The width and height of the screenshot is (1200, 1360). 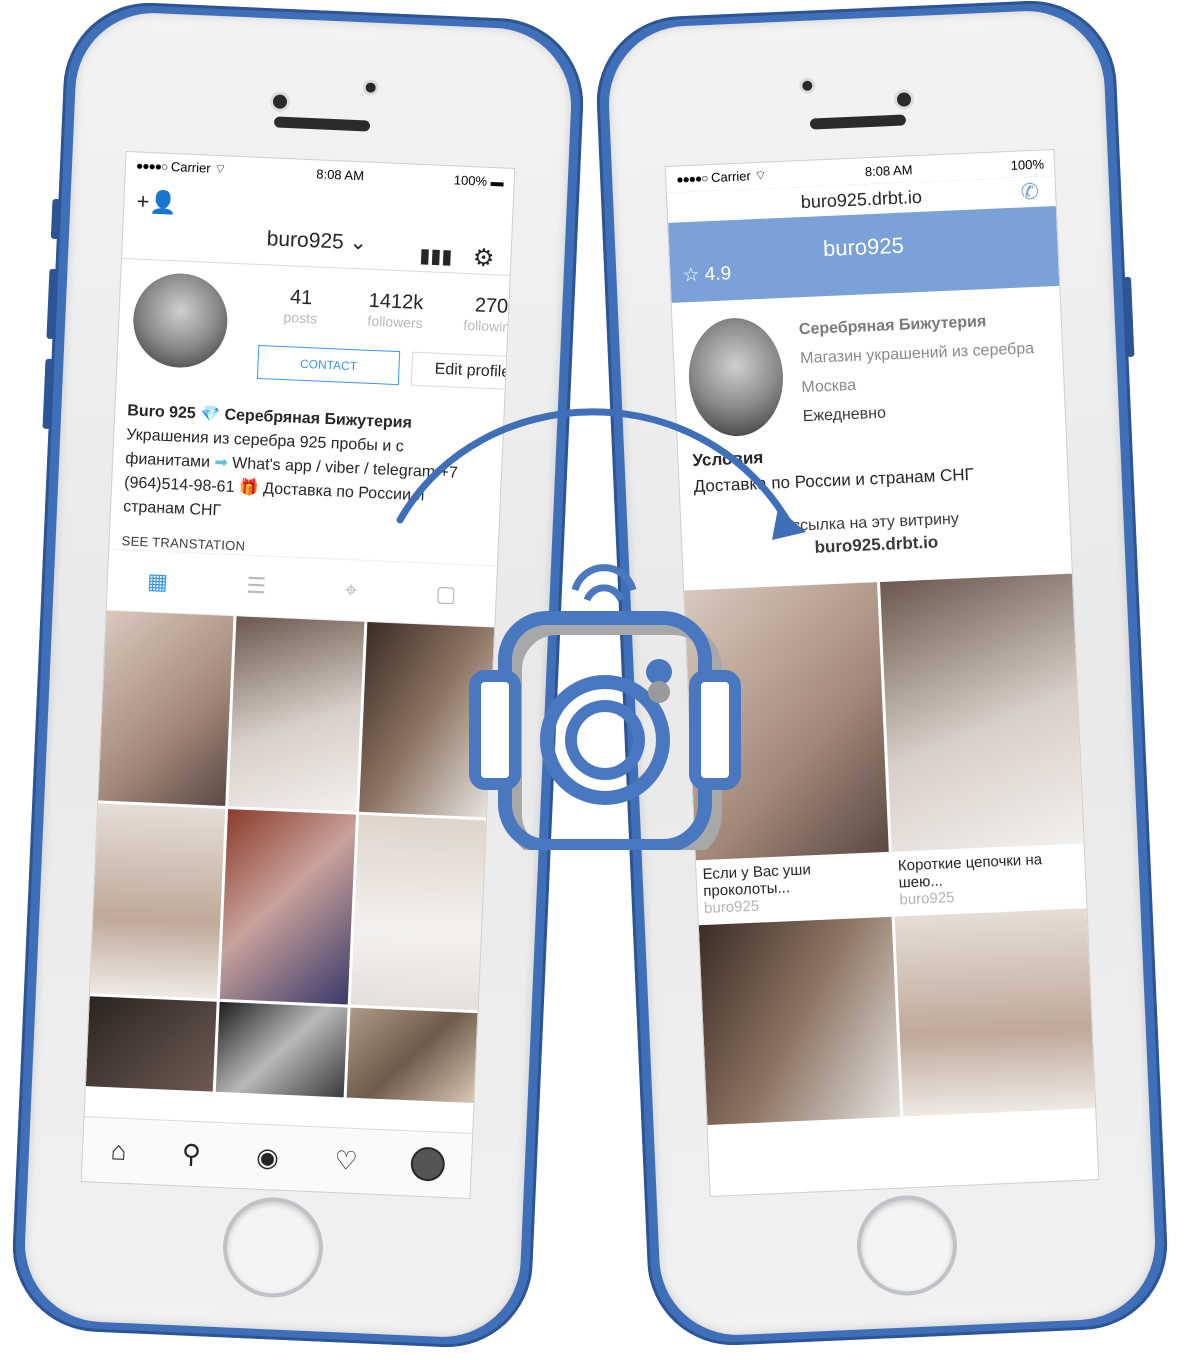 What do you see at coordinates (488, 314) in the screenshot?
I see `following-count: 270 following` at bounding box center [488, 314].